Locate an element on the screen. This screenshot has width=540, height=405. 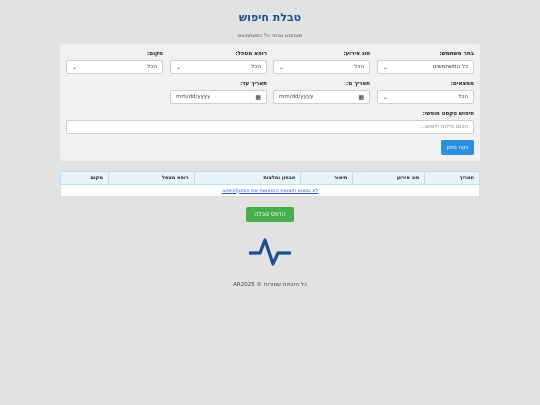
event-type-label: סוג אירוע: is located at coordinates (356, 54).